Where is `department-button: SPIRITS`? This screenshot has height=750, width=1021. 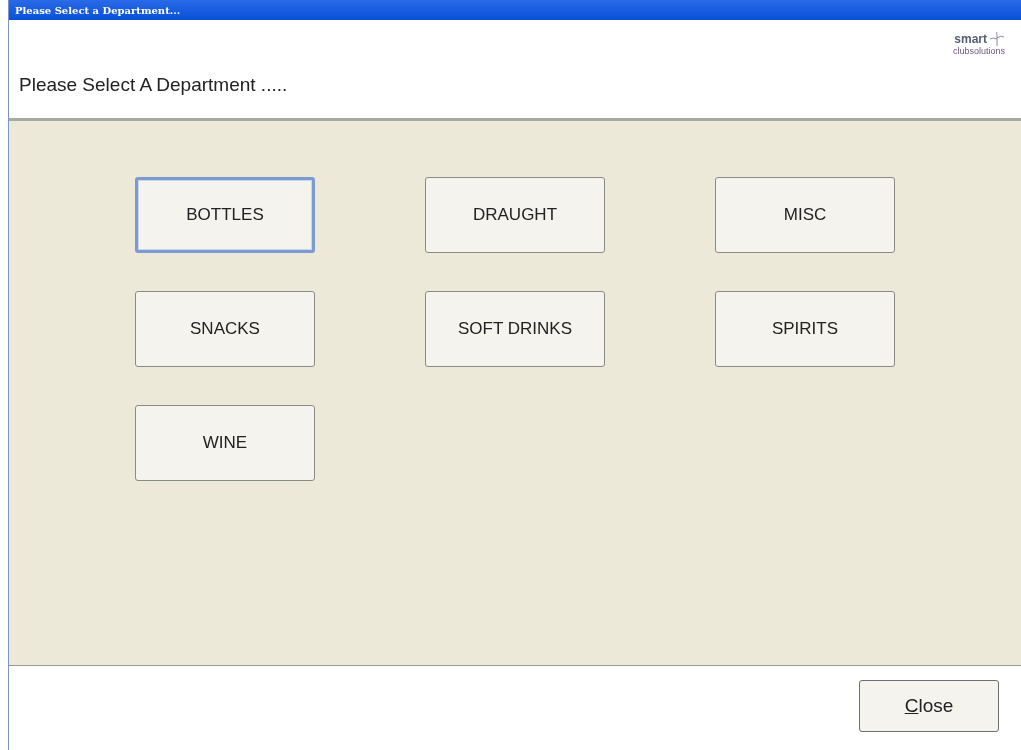 department-button: SPIRITS is located at coordinates (805, 329).